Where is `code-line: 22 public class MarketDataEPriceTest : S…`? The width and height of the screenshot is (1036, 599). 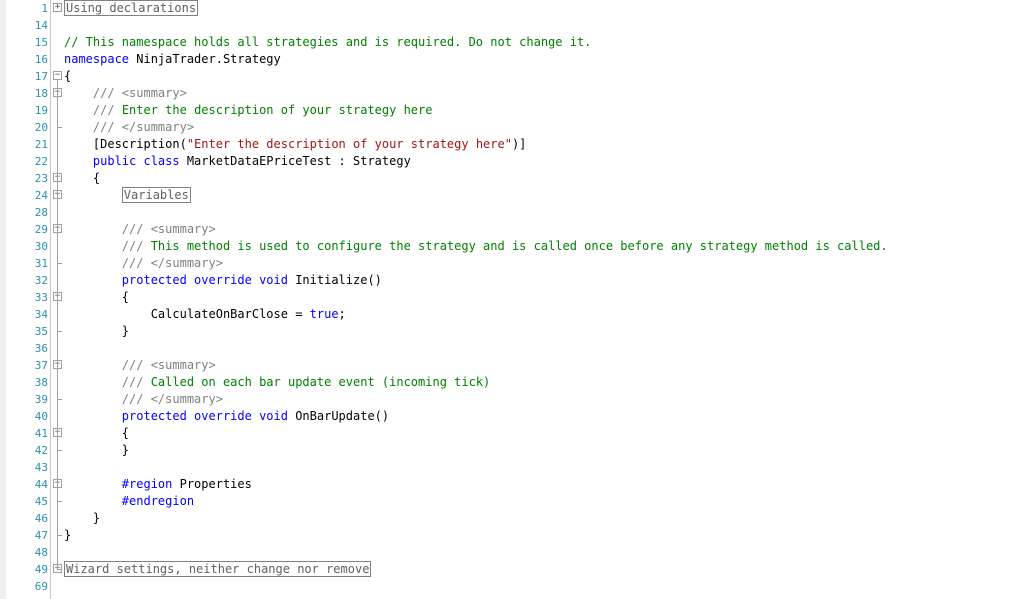
code-line: 22 public class MarketDataEPriceTest : S… is located at coordinates (518, 161).